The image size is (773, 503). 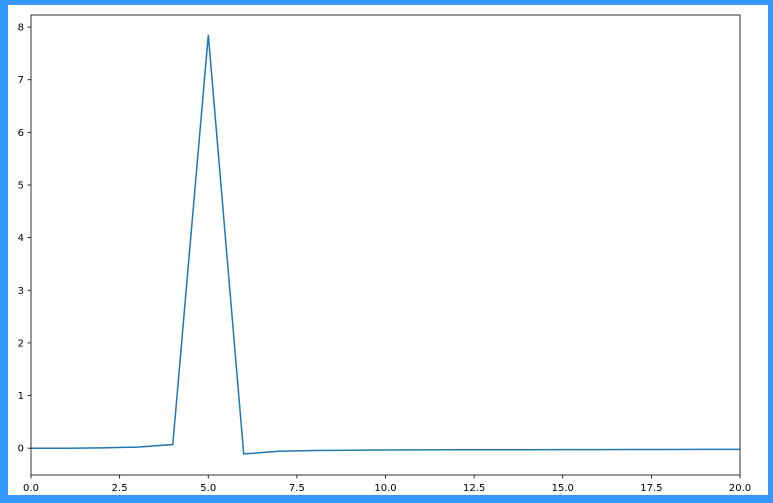 What do you see at coordinates (385, 488) in the screenshot?
I see `x-tick-label: 10.0` at bounding box center [385, 488].